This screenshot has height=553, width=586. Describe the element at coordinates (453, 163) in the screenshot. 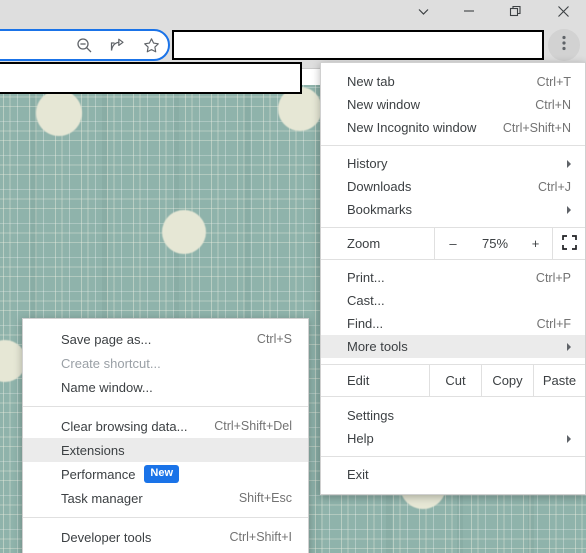

I see `menu-item-history: History` at that location.